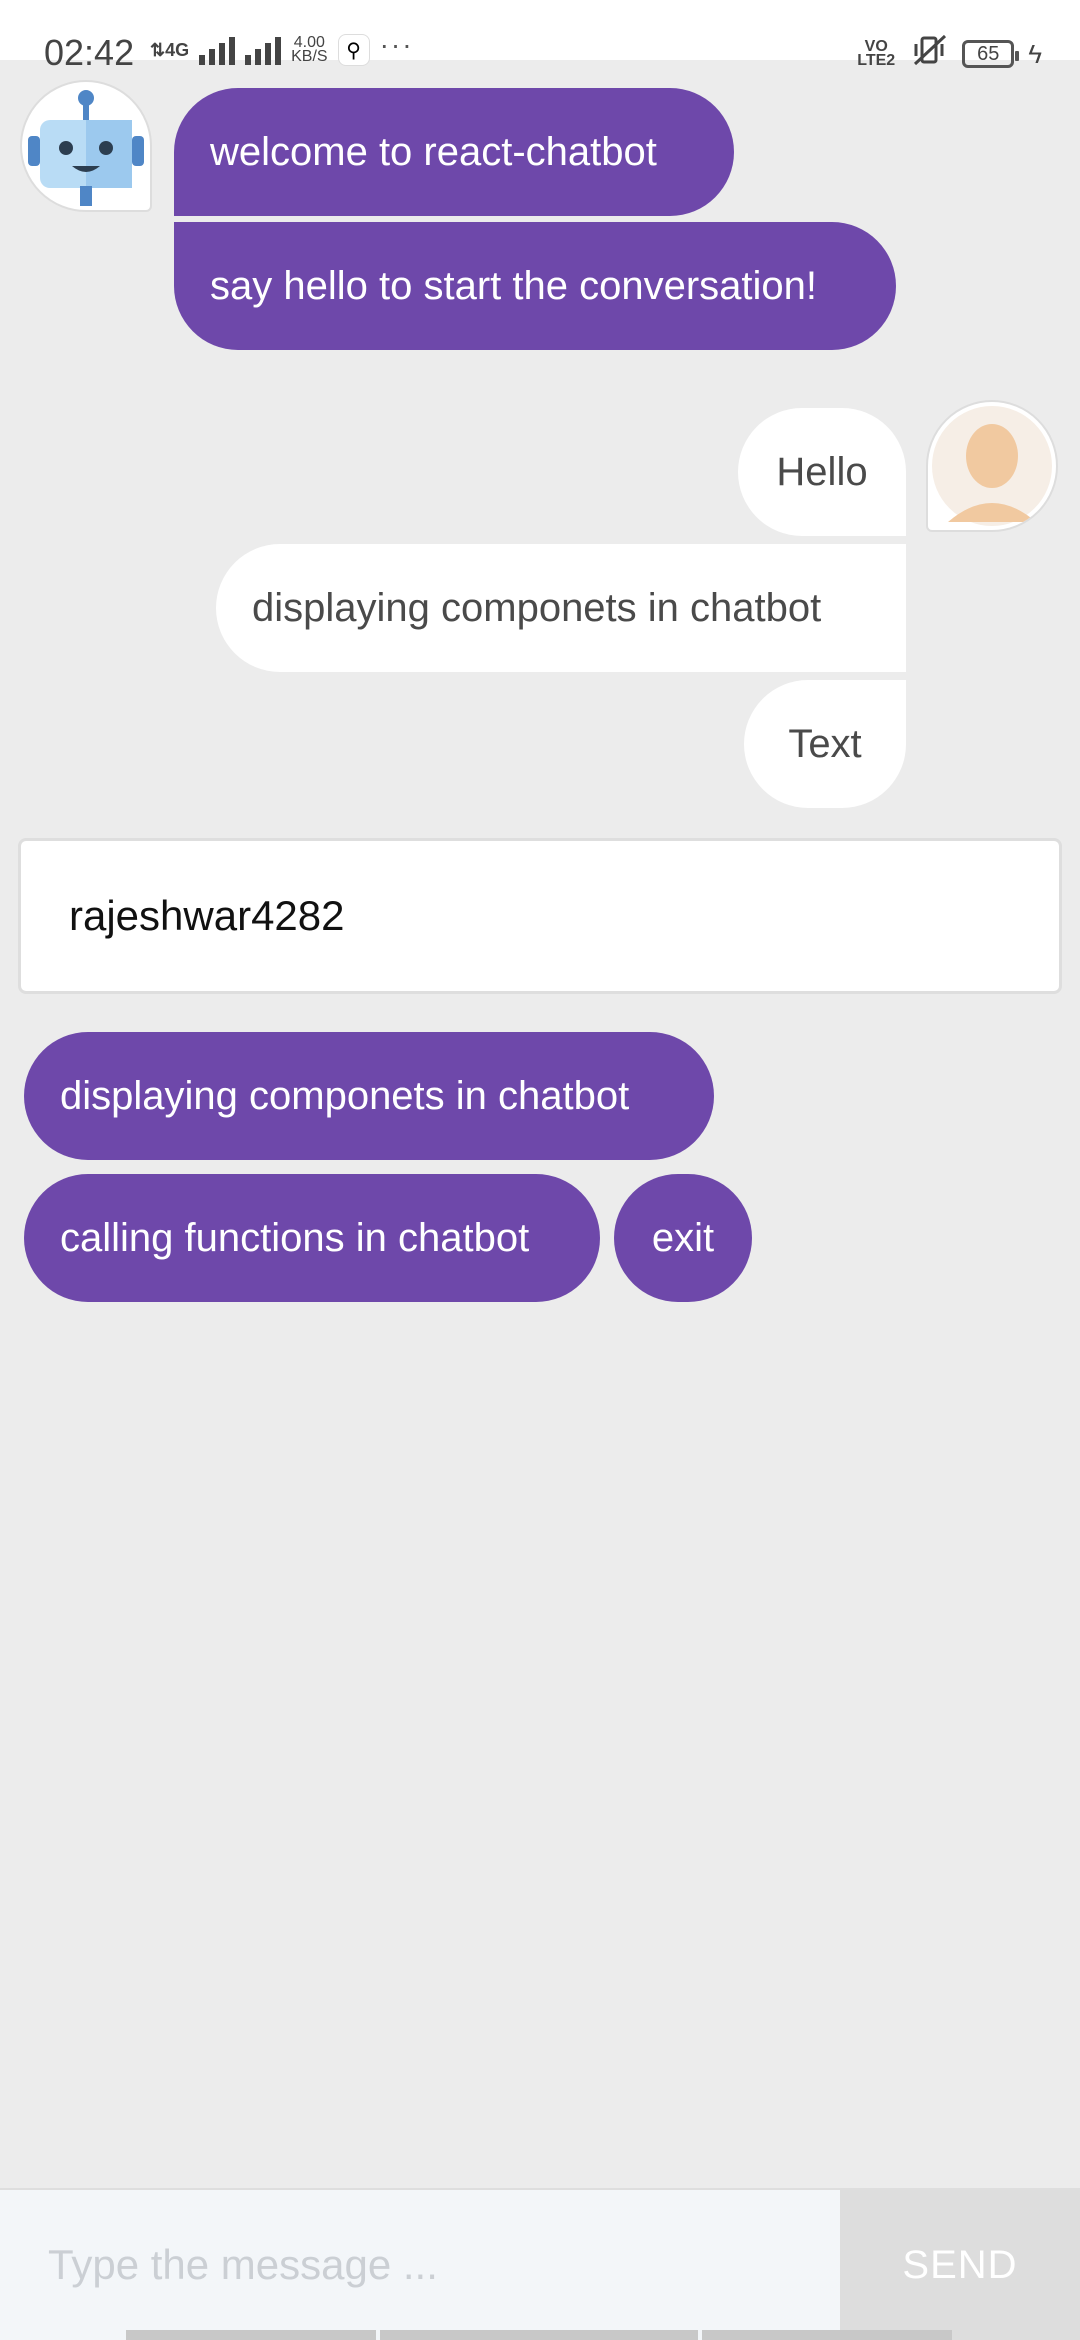  Describe the element at coordinates (89, 52) in the screenshot. I see `status-time: 02:42` at that location.